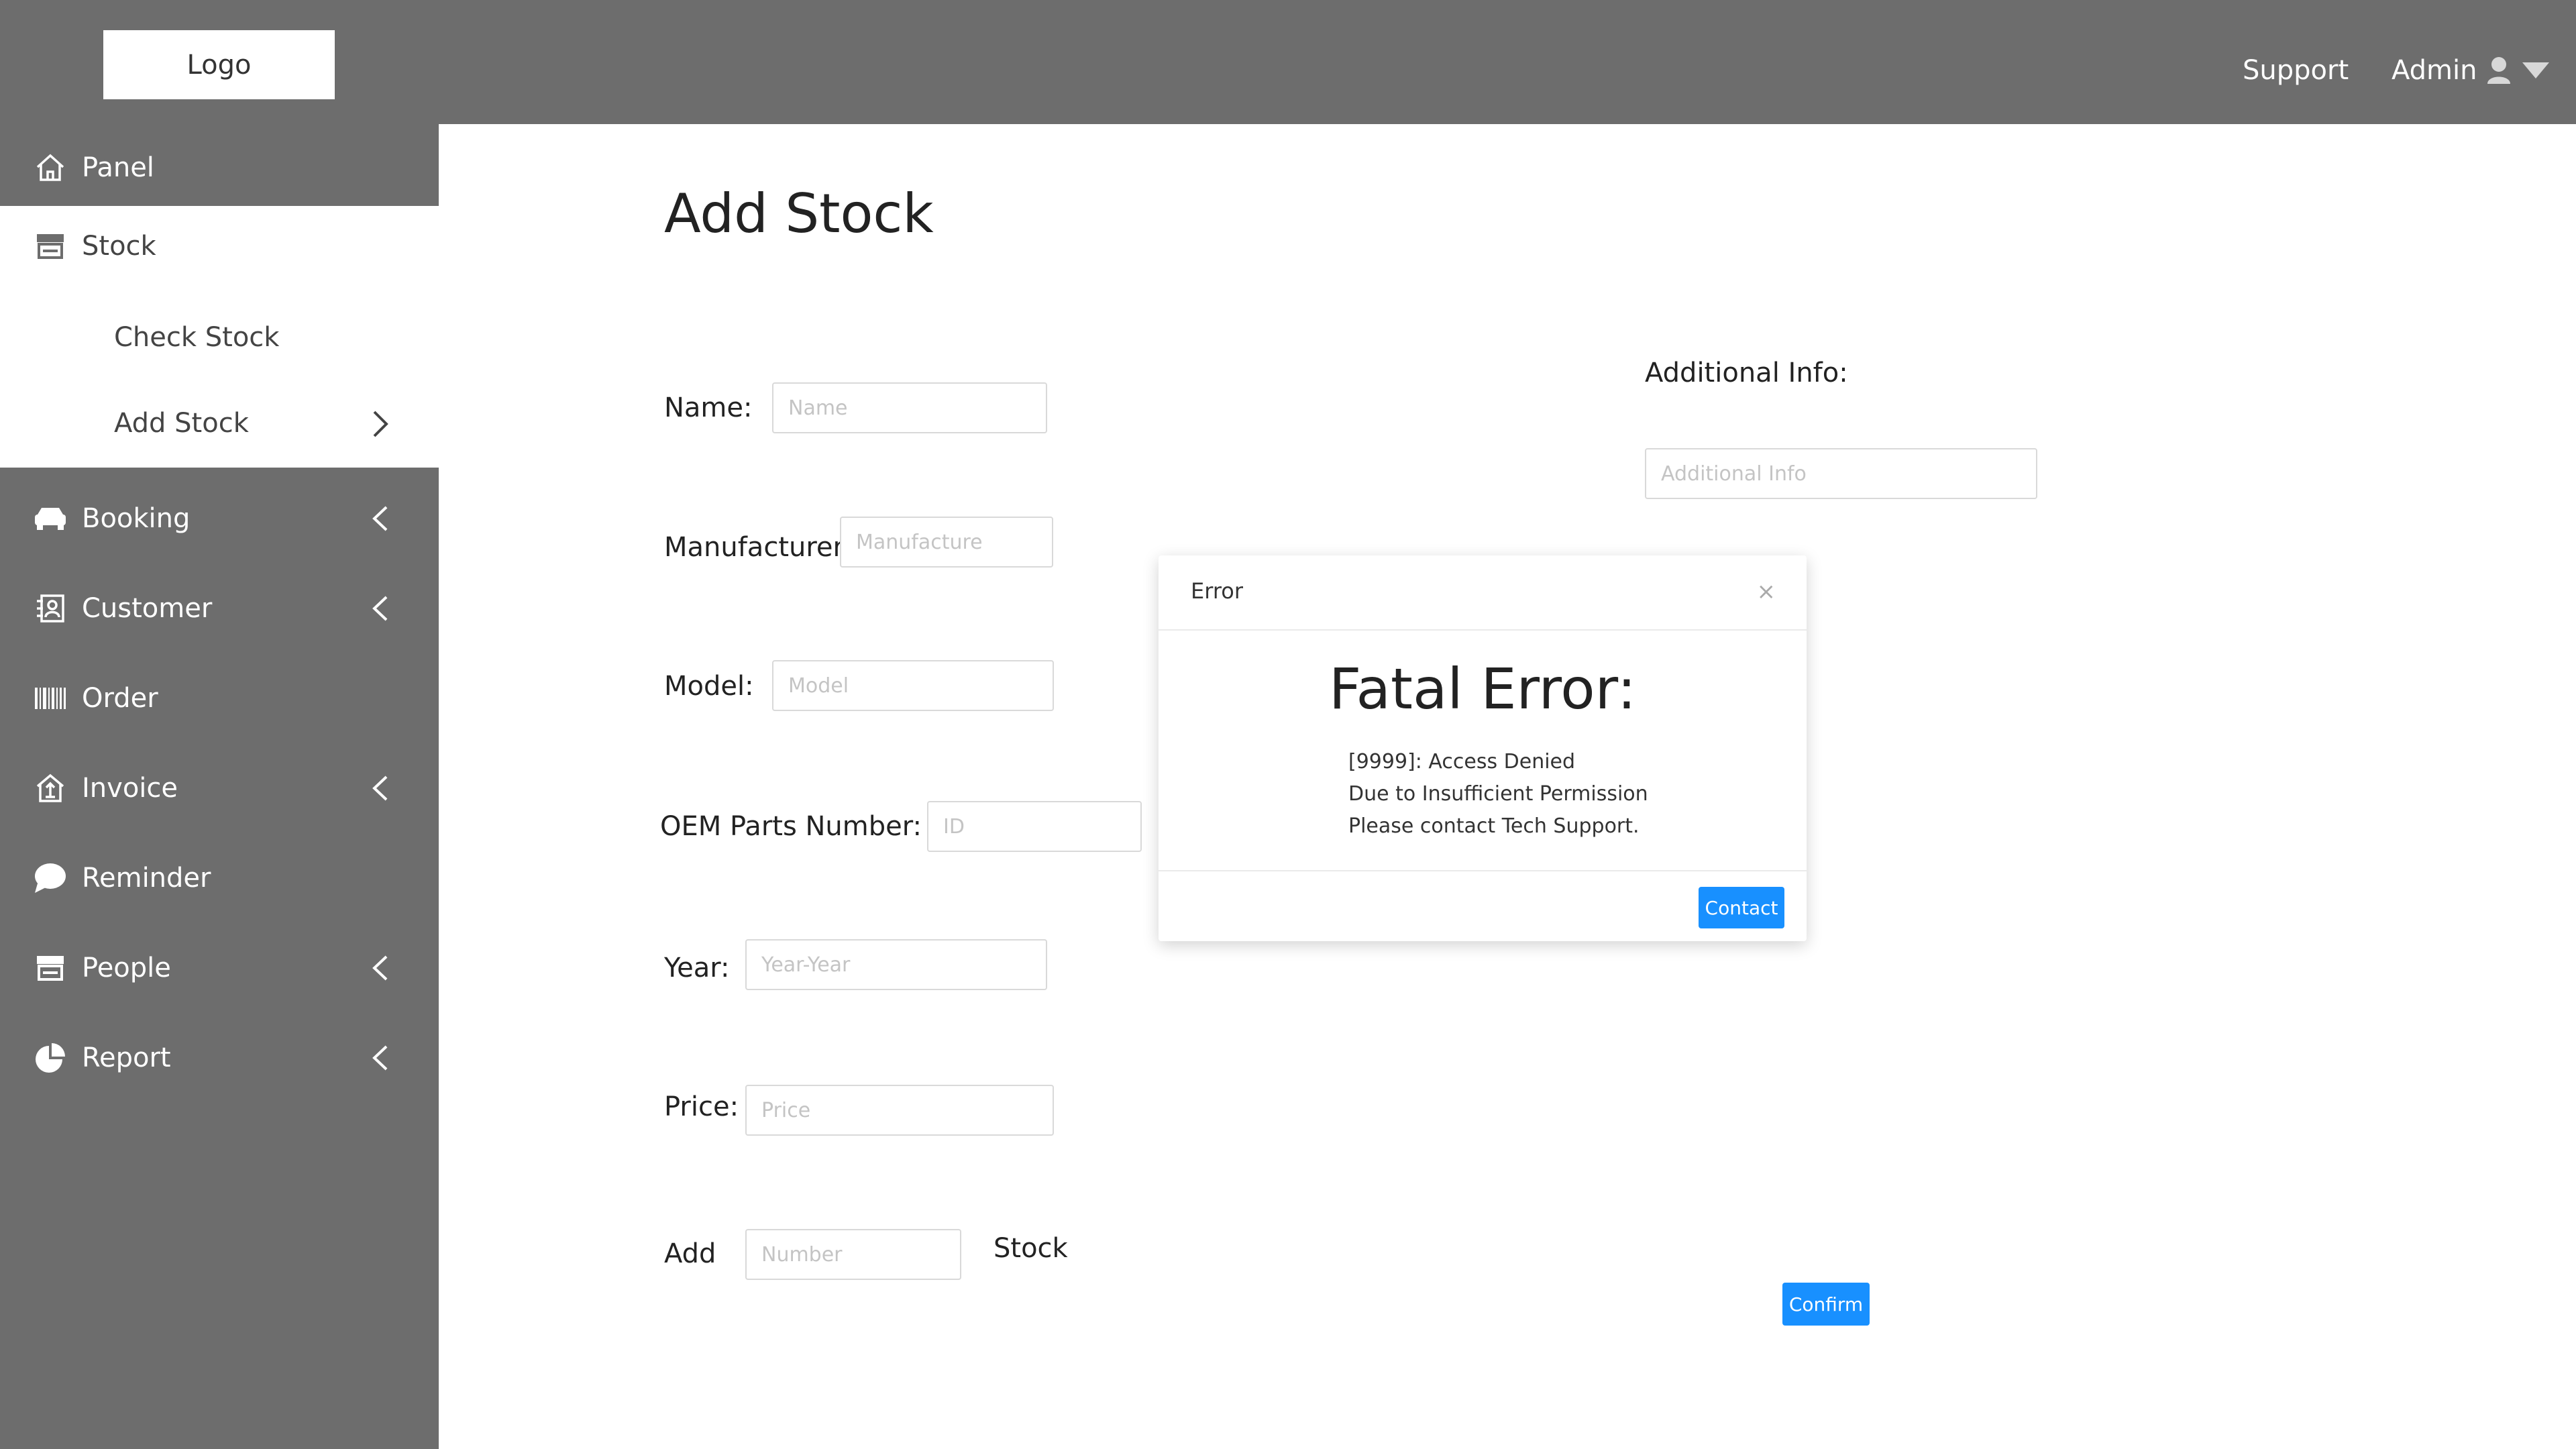 The width and height of the screenshot is (2576, 1449). What do you see at coordinates (2499, 70) in the screenshot?
I see `user-icon` at bounding box center [2499, 70].